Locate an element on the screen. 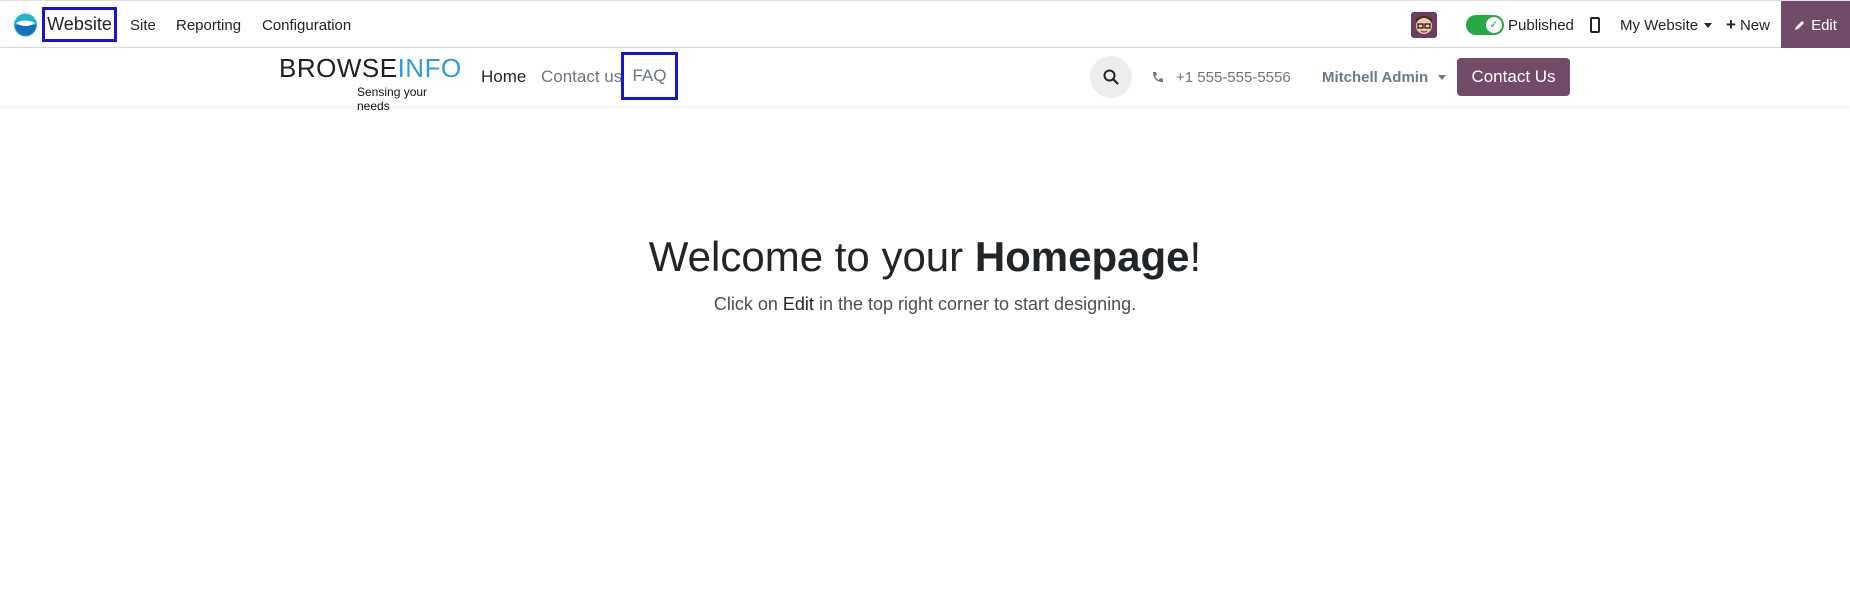  nav-contact-us: Contact us is located at coordinates (581, 77).